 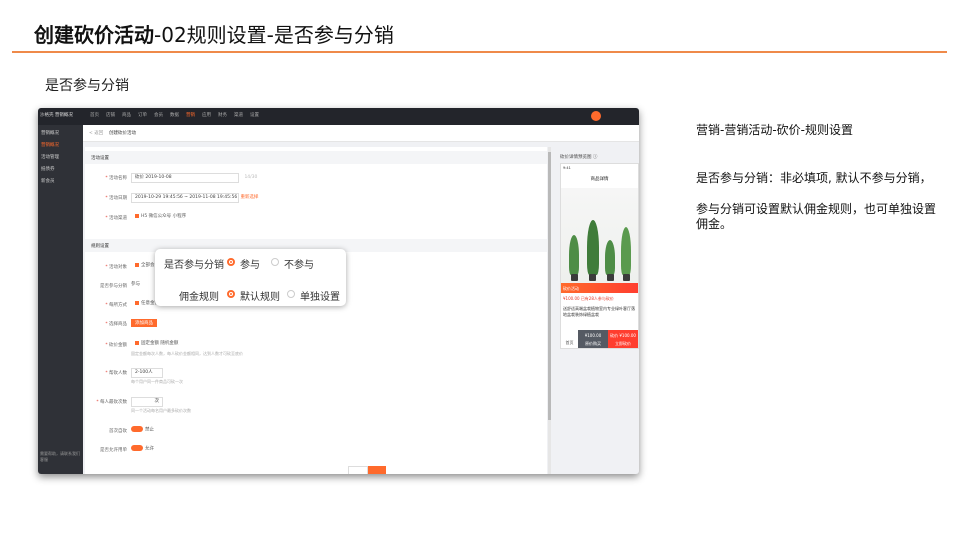 I want to click on page-title: 创建砍价活动, so click(x=122, y=133).